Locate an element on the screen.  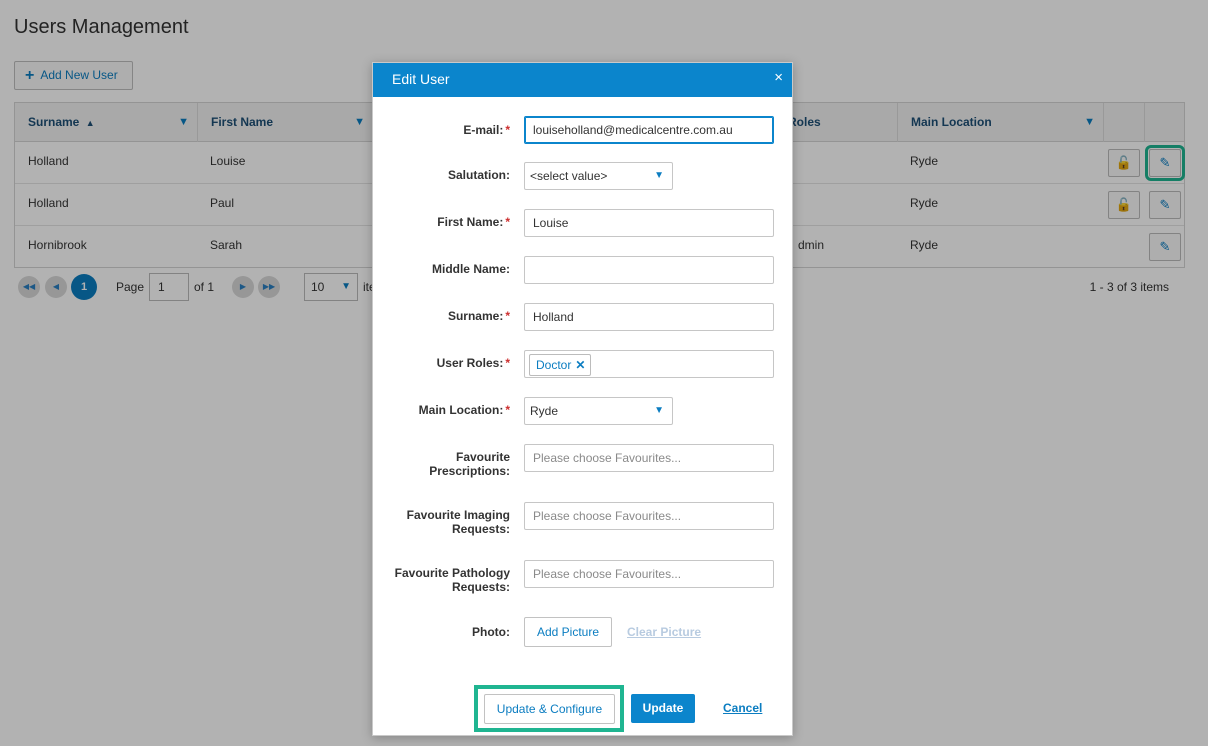
fav-imaging-label-line1: Favourite Imaging is located at coordinates (458, 515).